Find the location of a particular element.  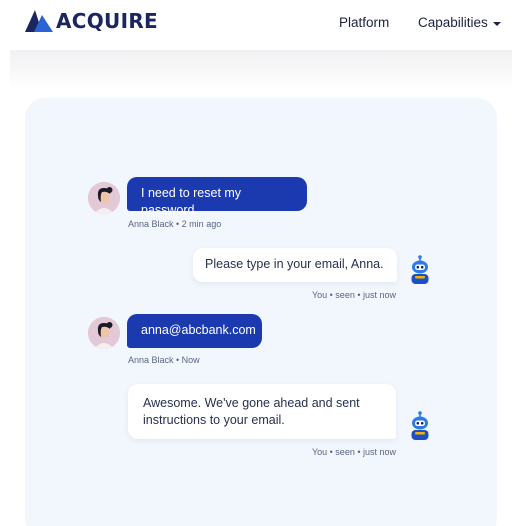

bot-message-bubble: Please type in your email, Anna. is located at coordinates (295, 265).